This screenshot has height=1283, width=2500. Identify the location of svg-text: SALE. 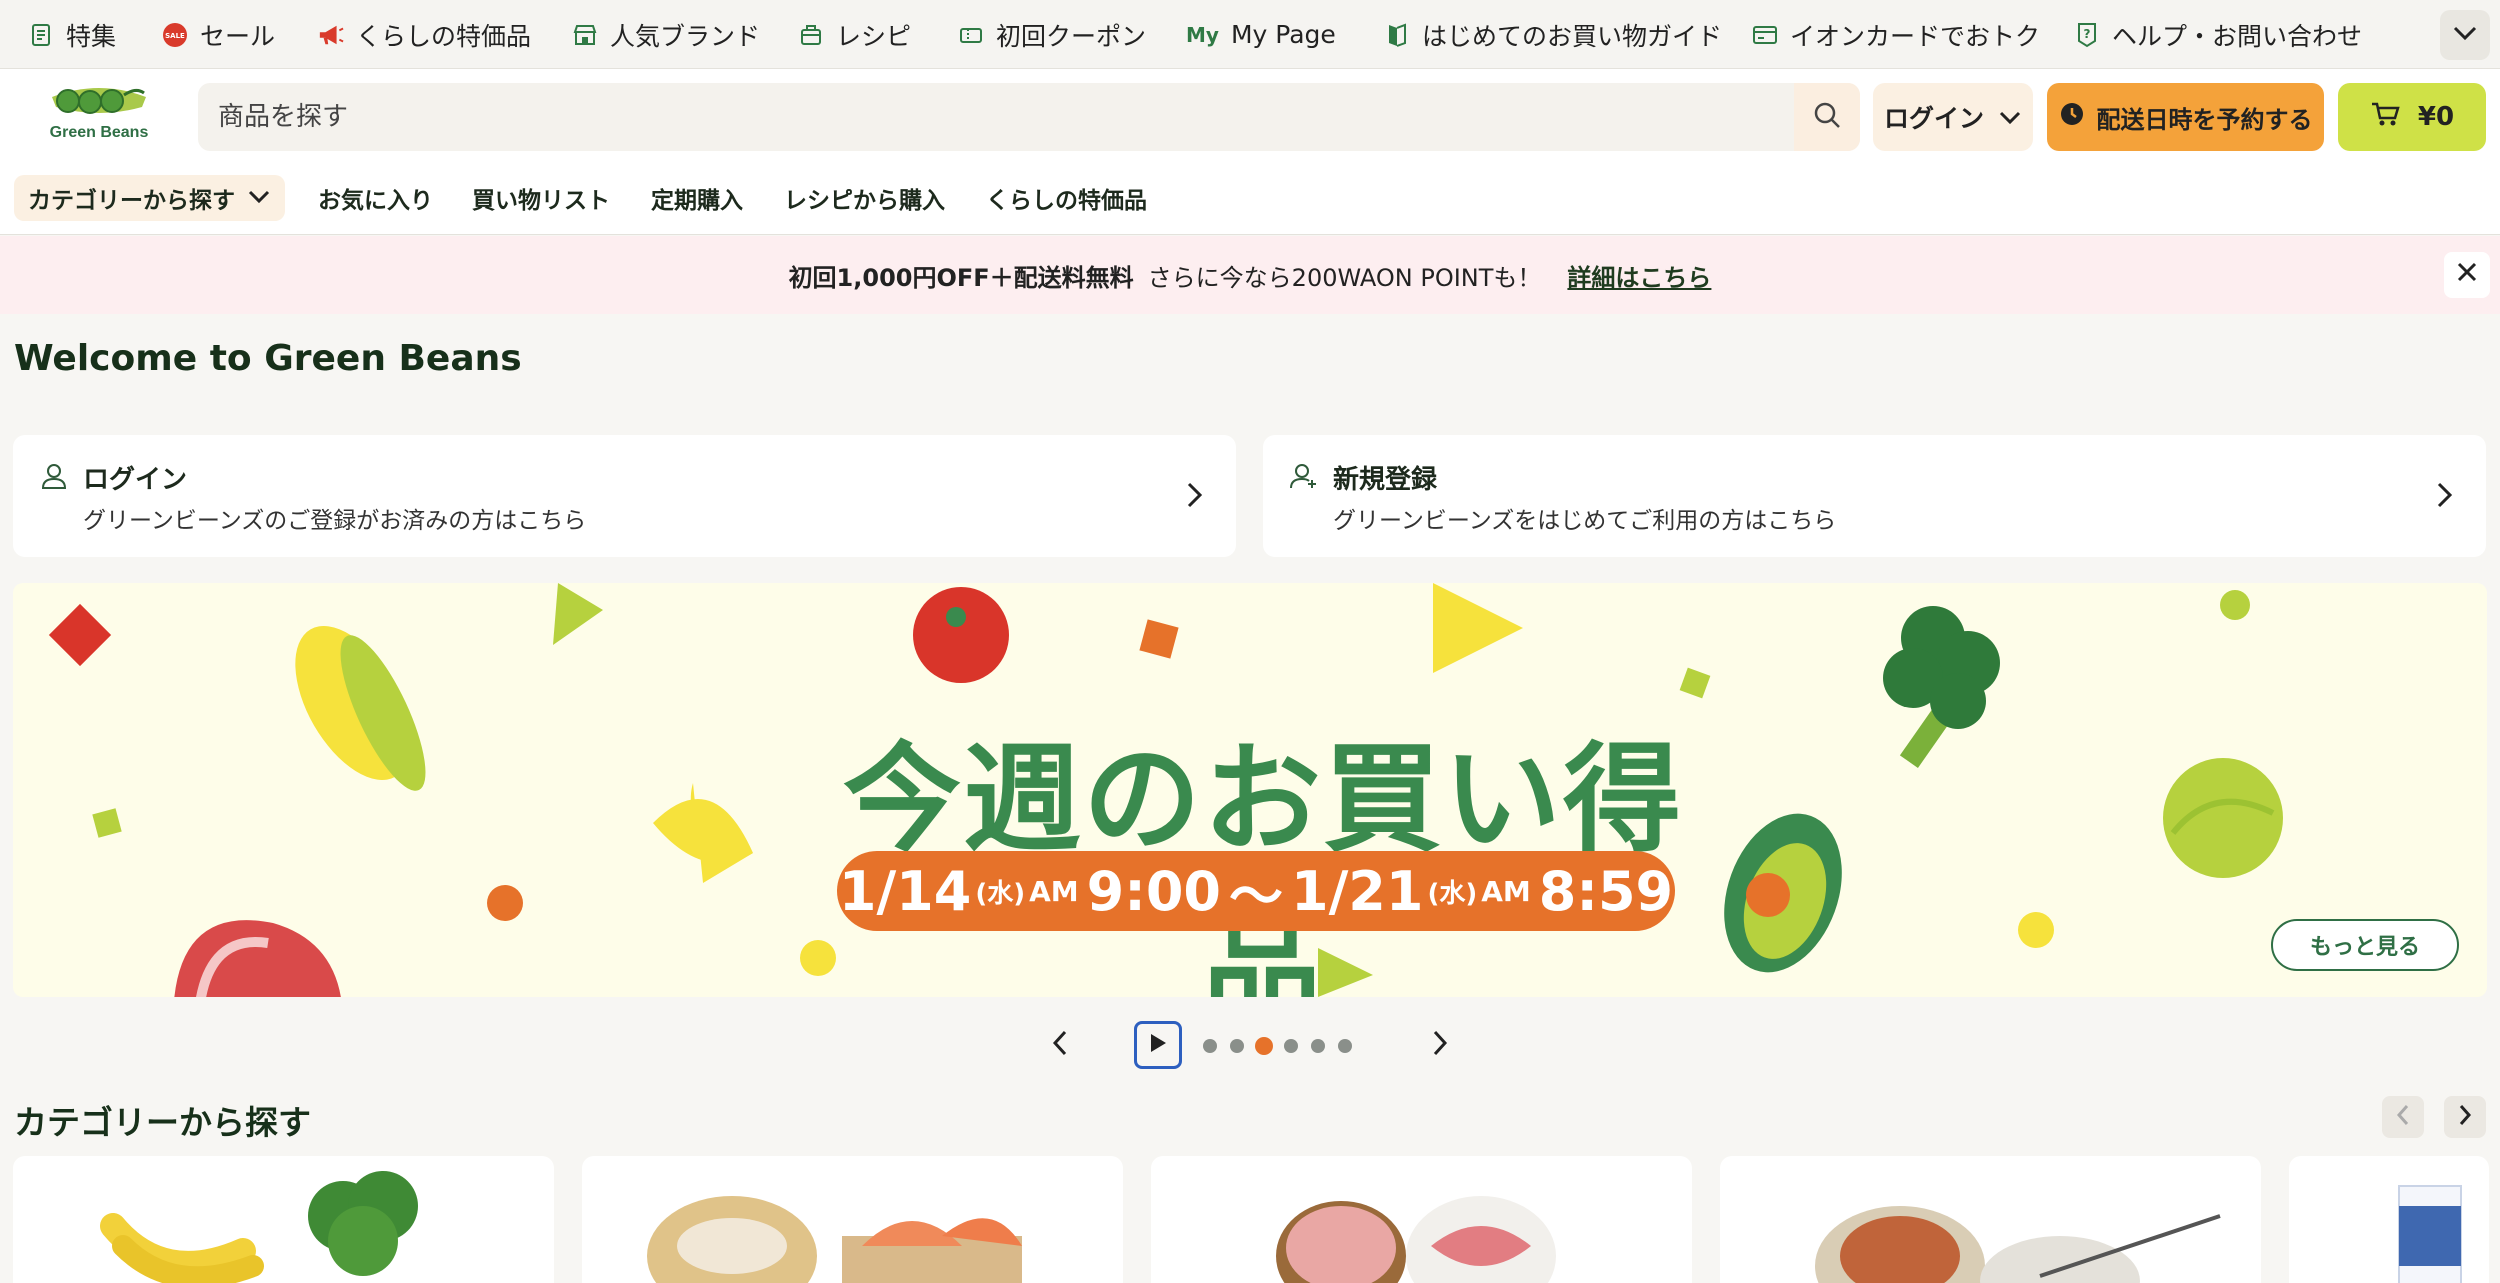
(175, 36).